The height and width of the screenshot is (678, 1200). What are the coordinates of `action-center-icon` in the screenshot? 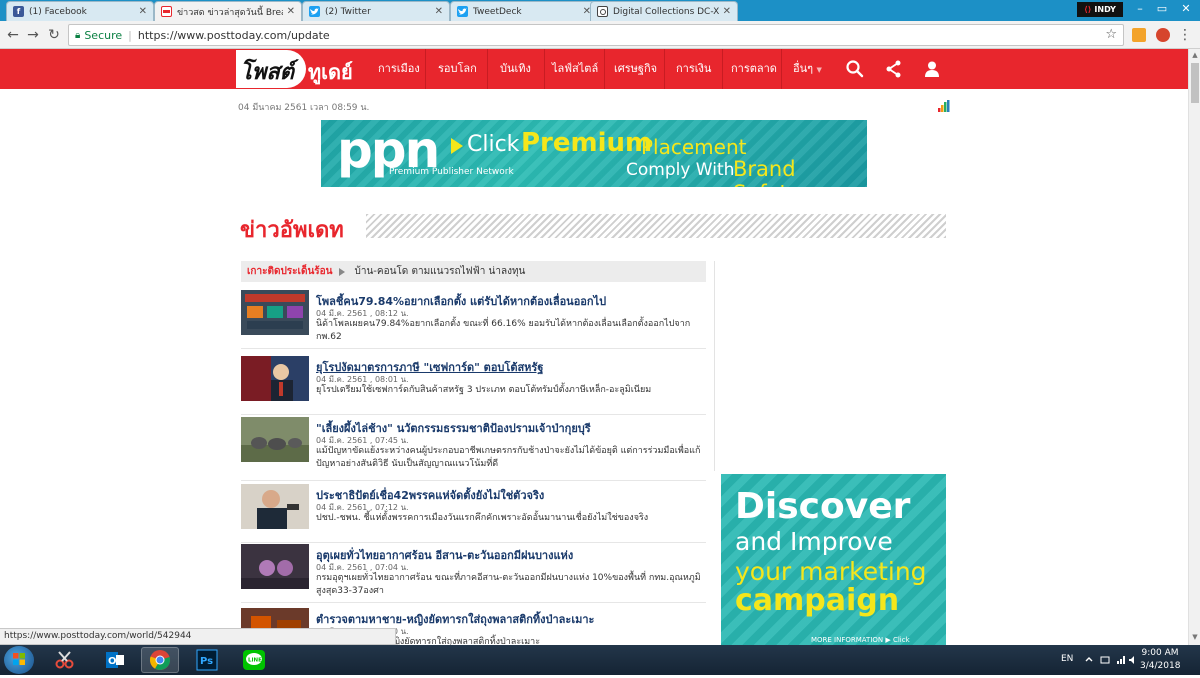 It's located at (1105, 660).